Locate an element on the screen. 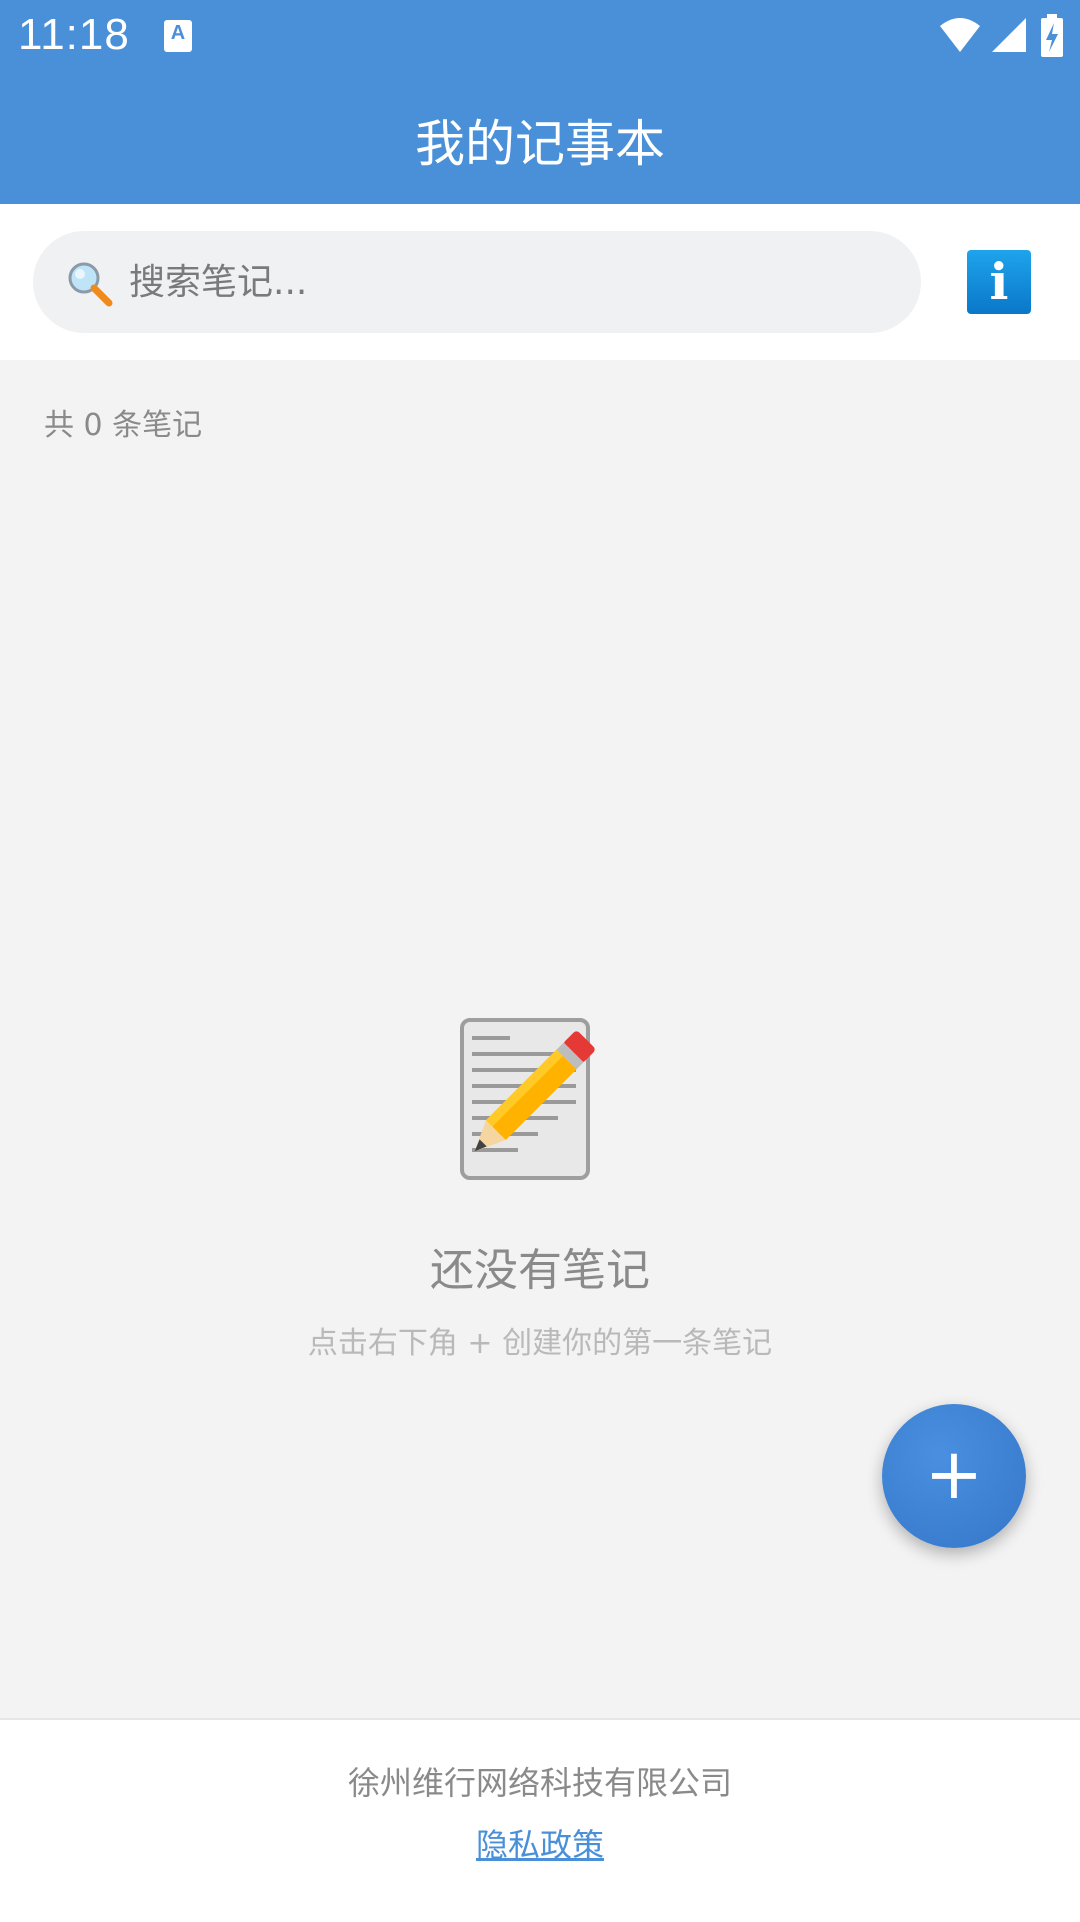 The height and width of the screenshot is (1922, 1080). empty-state-hint: 点击右下角 + 创建你的第一条笔记 is located at coordinates (540, 1343).